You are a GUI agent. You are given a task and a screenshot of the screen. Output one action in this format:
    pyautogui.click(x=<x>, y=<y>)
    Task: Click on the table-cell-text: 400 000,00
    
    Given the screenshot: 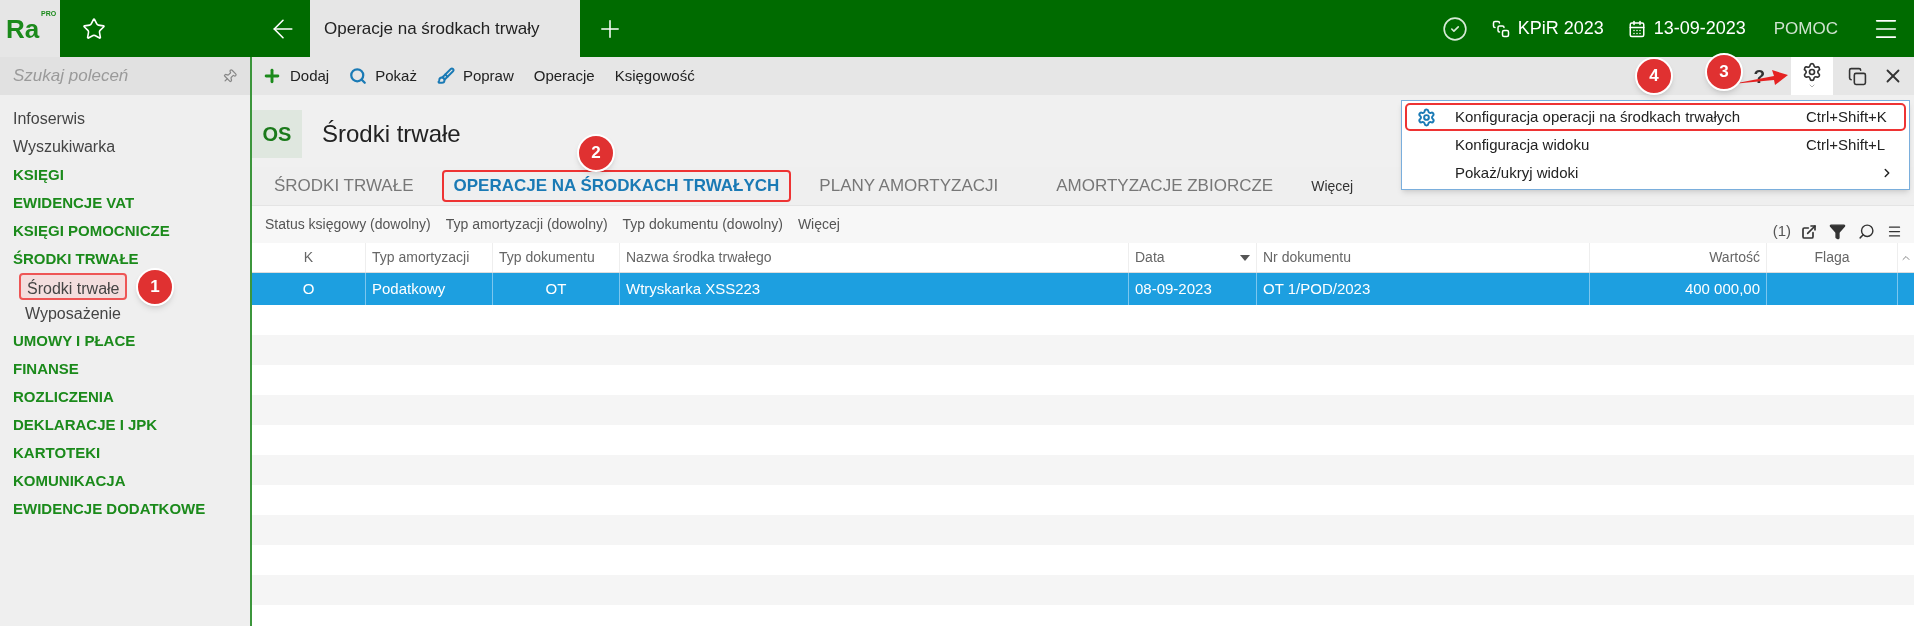 What is the action you would take?
    pyautogui.click(x=1722, y=288)
    